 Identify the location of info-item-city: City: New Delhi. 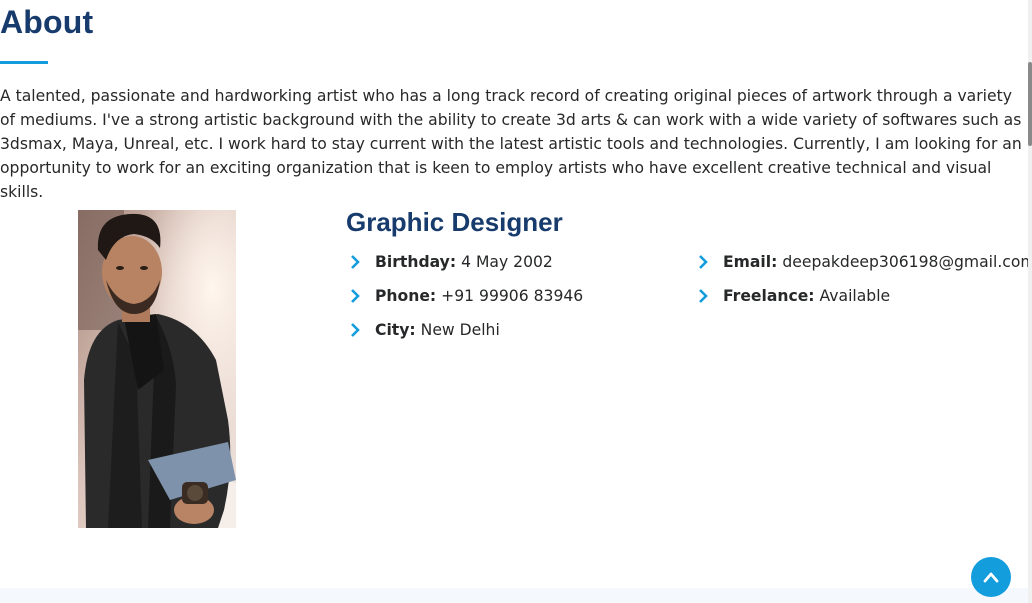
(425, 330).